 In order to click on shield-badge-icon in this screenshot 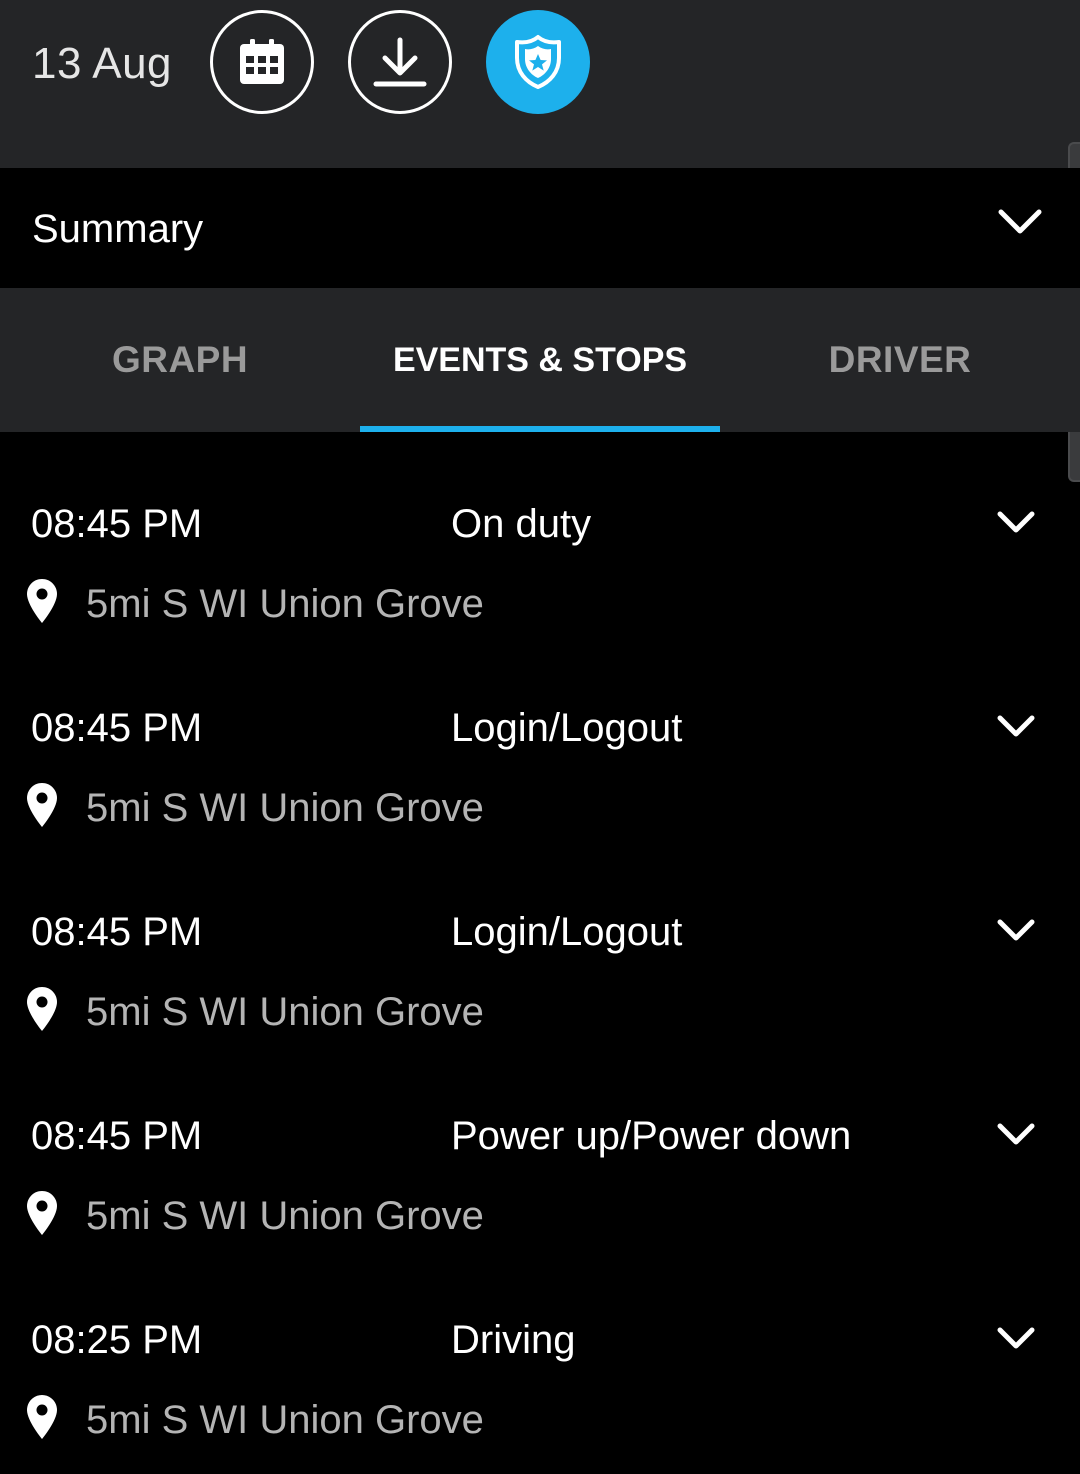, I will do `click(538, 62)`.